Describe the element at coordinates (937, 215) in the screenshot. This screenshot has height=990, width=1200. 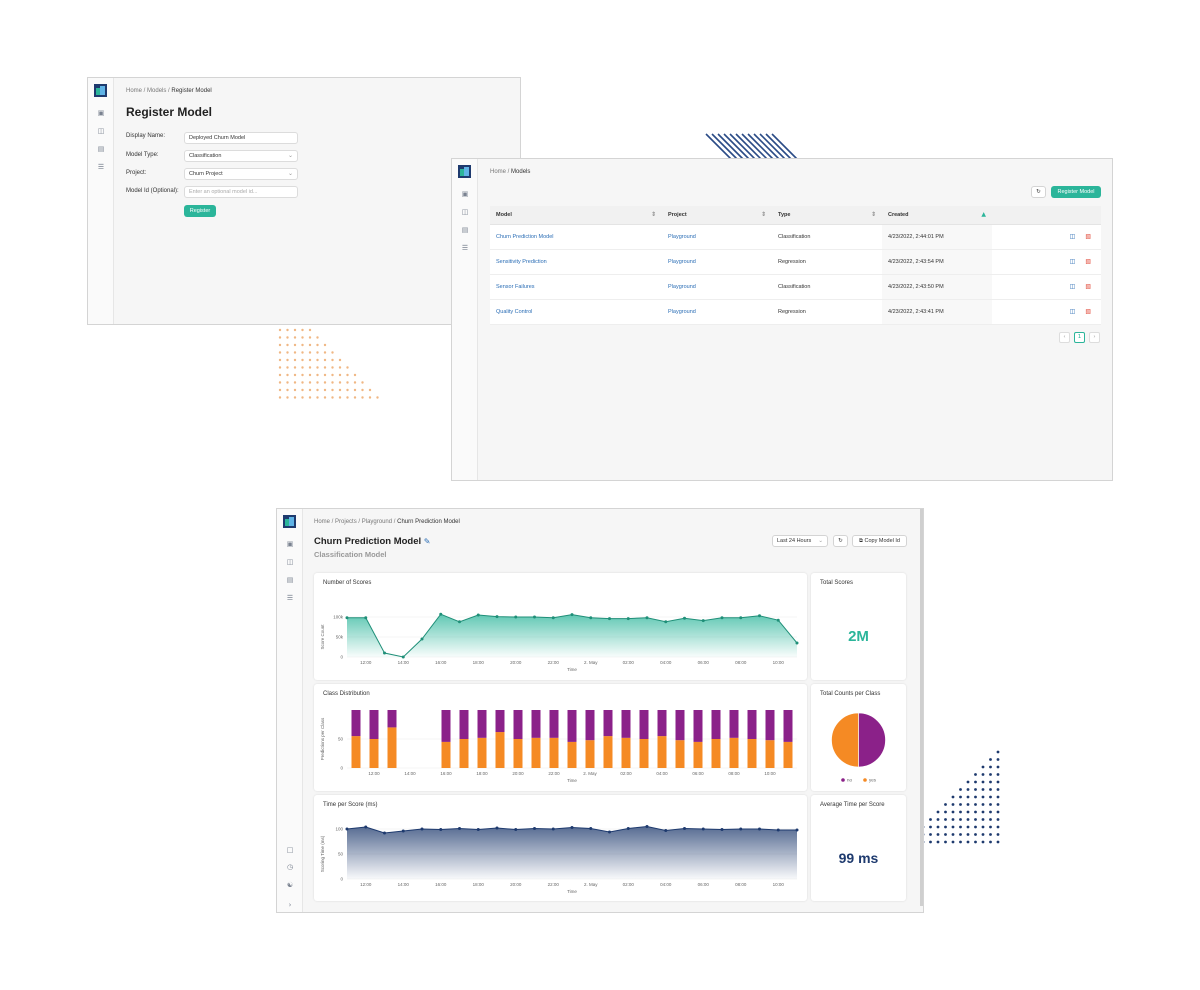
I see `column-header-created: Created ▲` at that location.